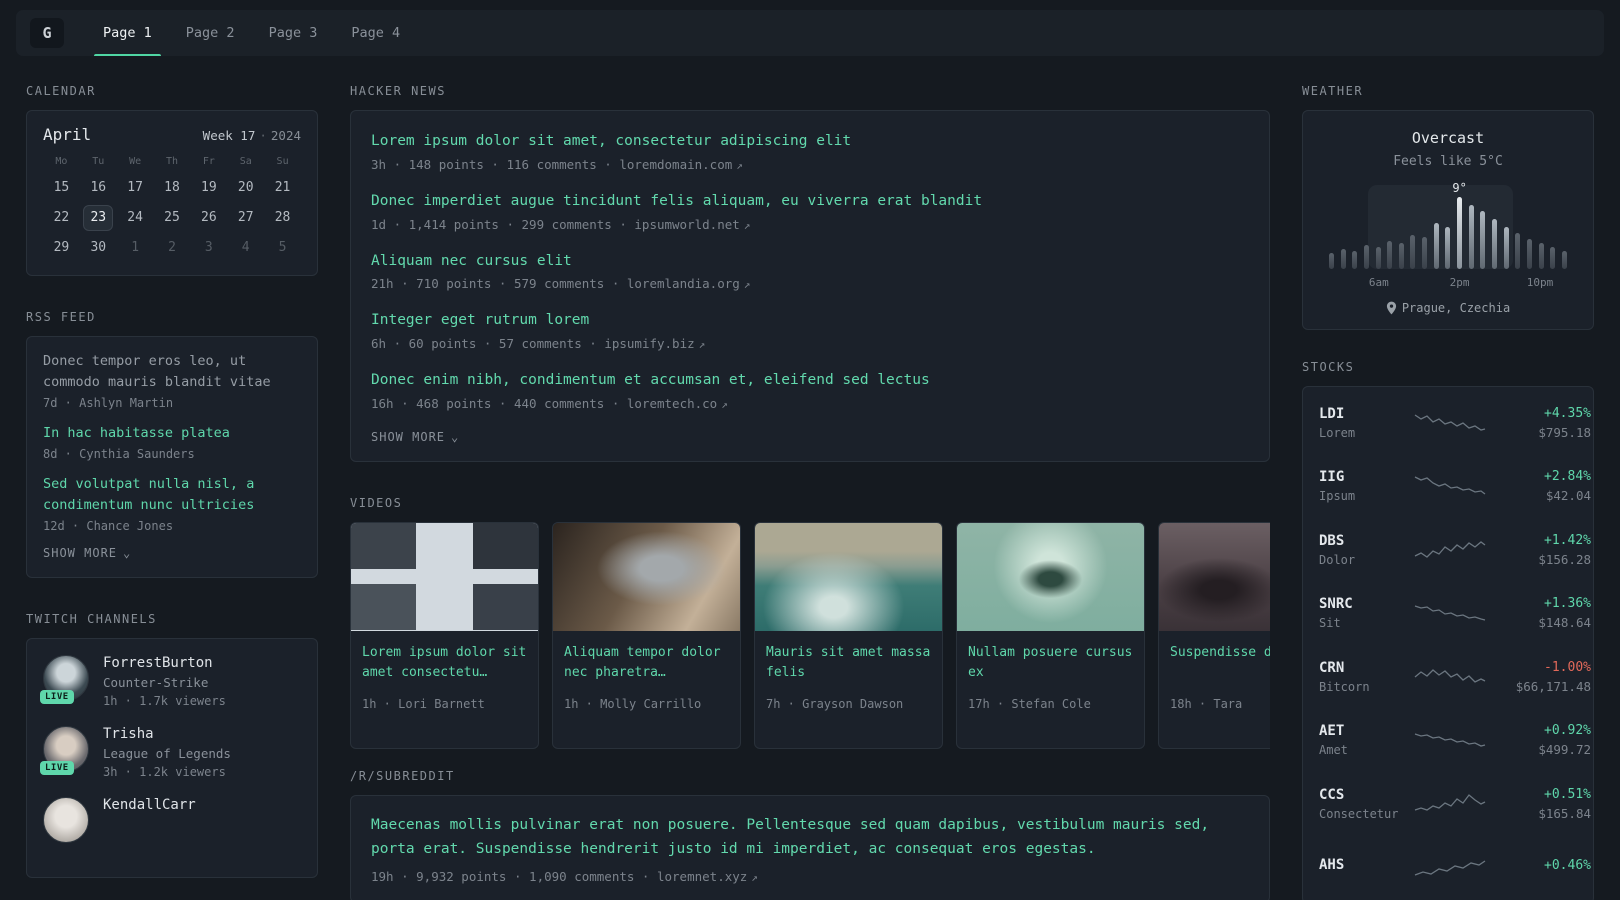  What do you see at coordinates (282, 161) in the screenshot?
I see `calendar-day-header: Su` at bounding box center [282, 161].